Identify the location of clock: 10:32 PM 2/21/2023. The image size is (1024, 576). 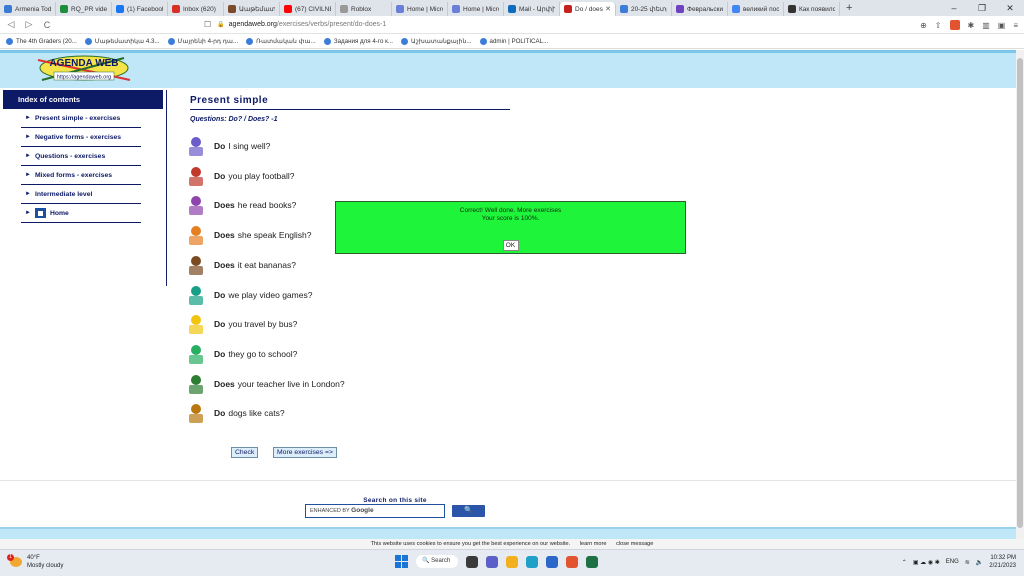
(1002, 562).